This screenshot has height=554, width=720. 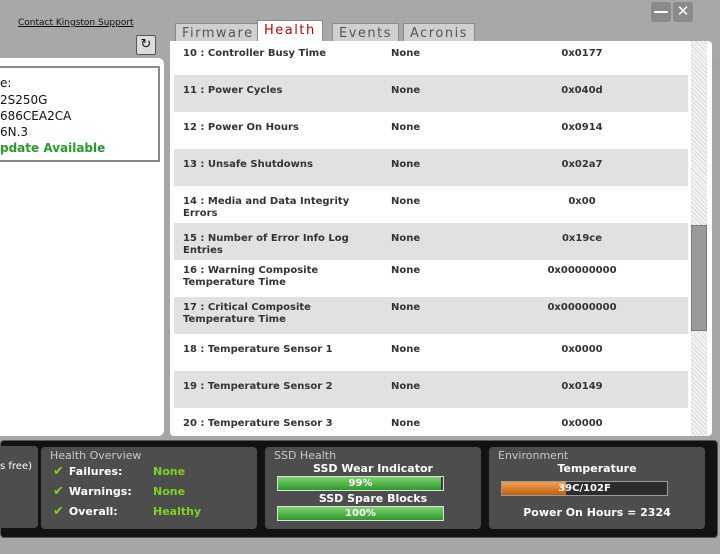 I want to click on spare-blocks-value: 100%, so click(x=360, y=513).